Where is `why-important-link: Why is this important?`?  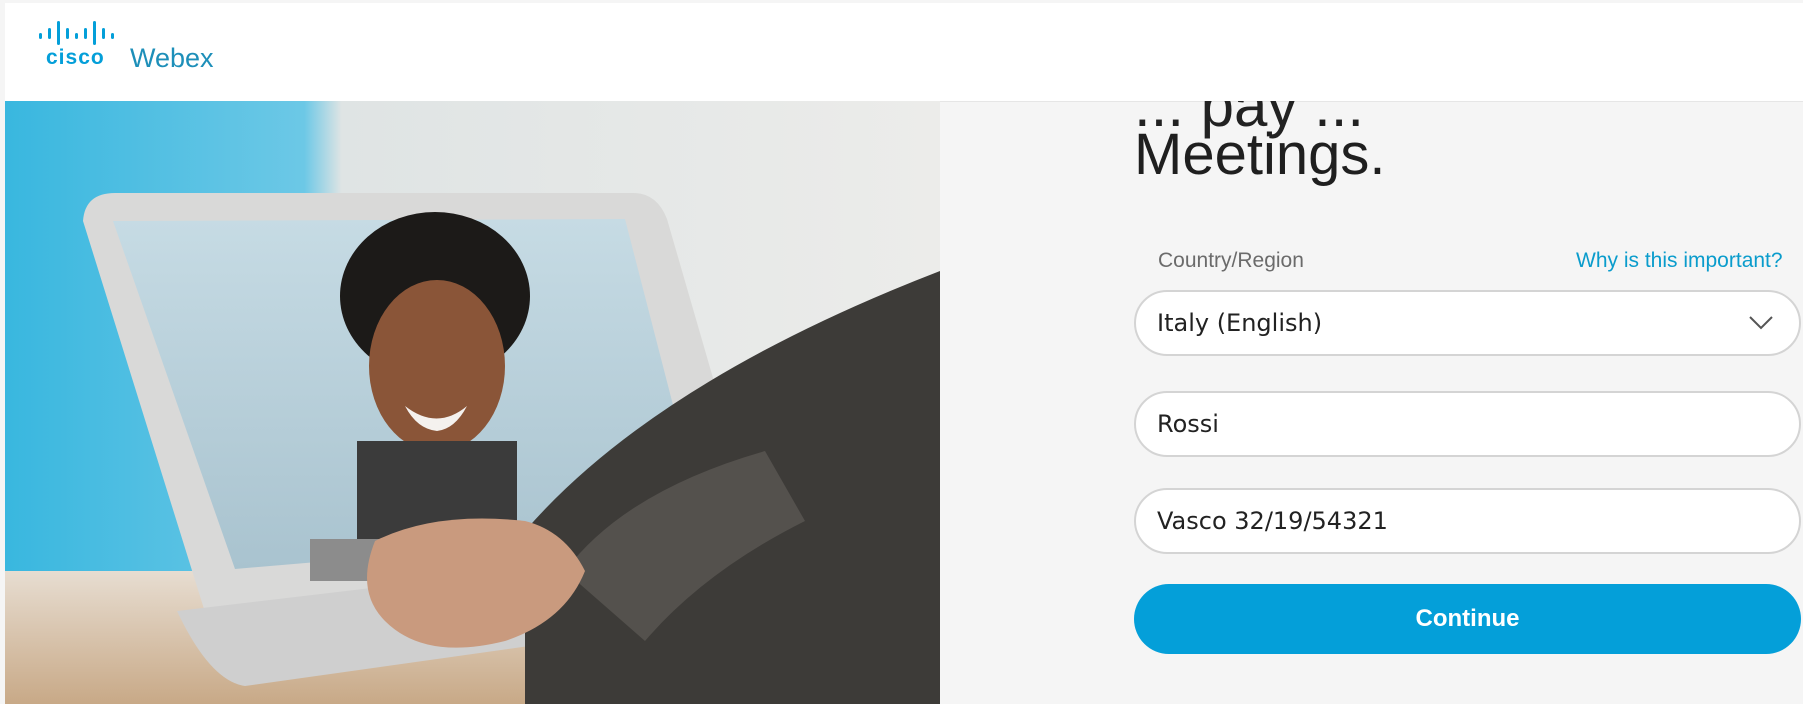
why-important-link: Why is this important? is located at coordinates (1679, 261).